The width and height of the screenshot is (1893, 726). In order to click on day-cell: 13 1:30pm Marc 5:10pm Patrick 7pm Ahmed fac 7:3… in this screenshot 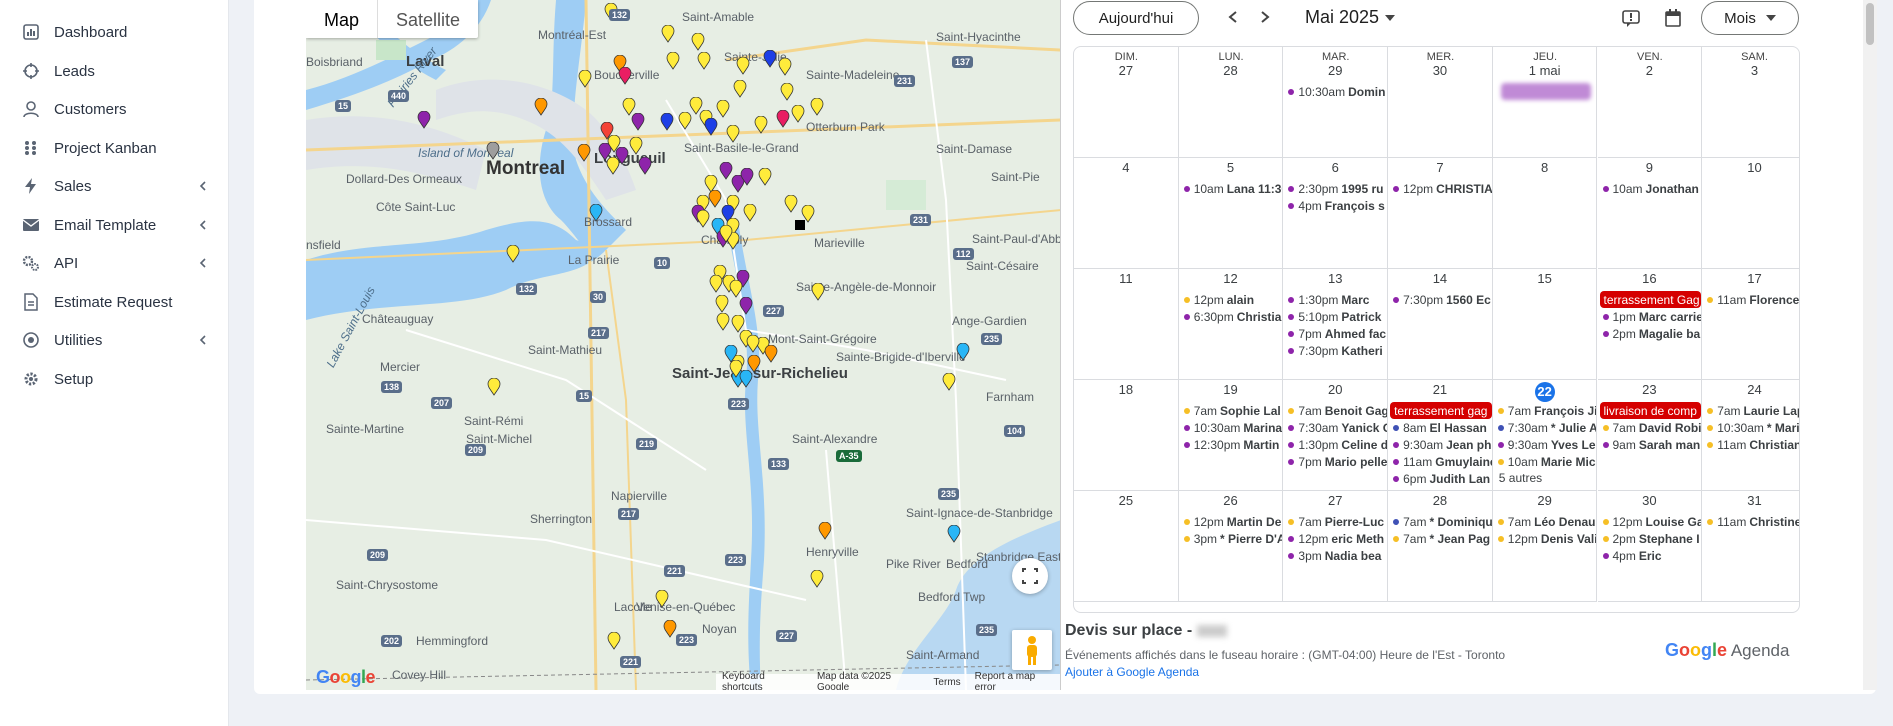, I will do `click(1336, 324)`.